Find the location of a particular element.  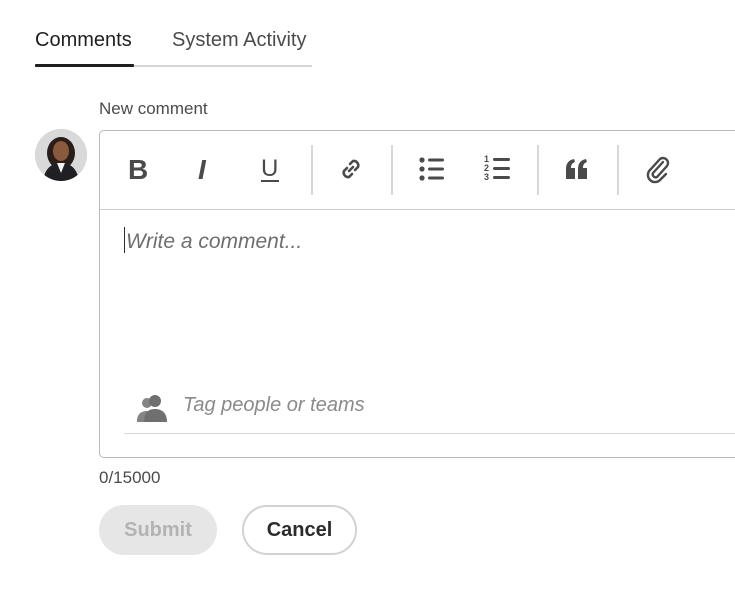

people-icon is located at coordinates (152, 408).